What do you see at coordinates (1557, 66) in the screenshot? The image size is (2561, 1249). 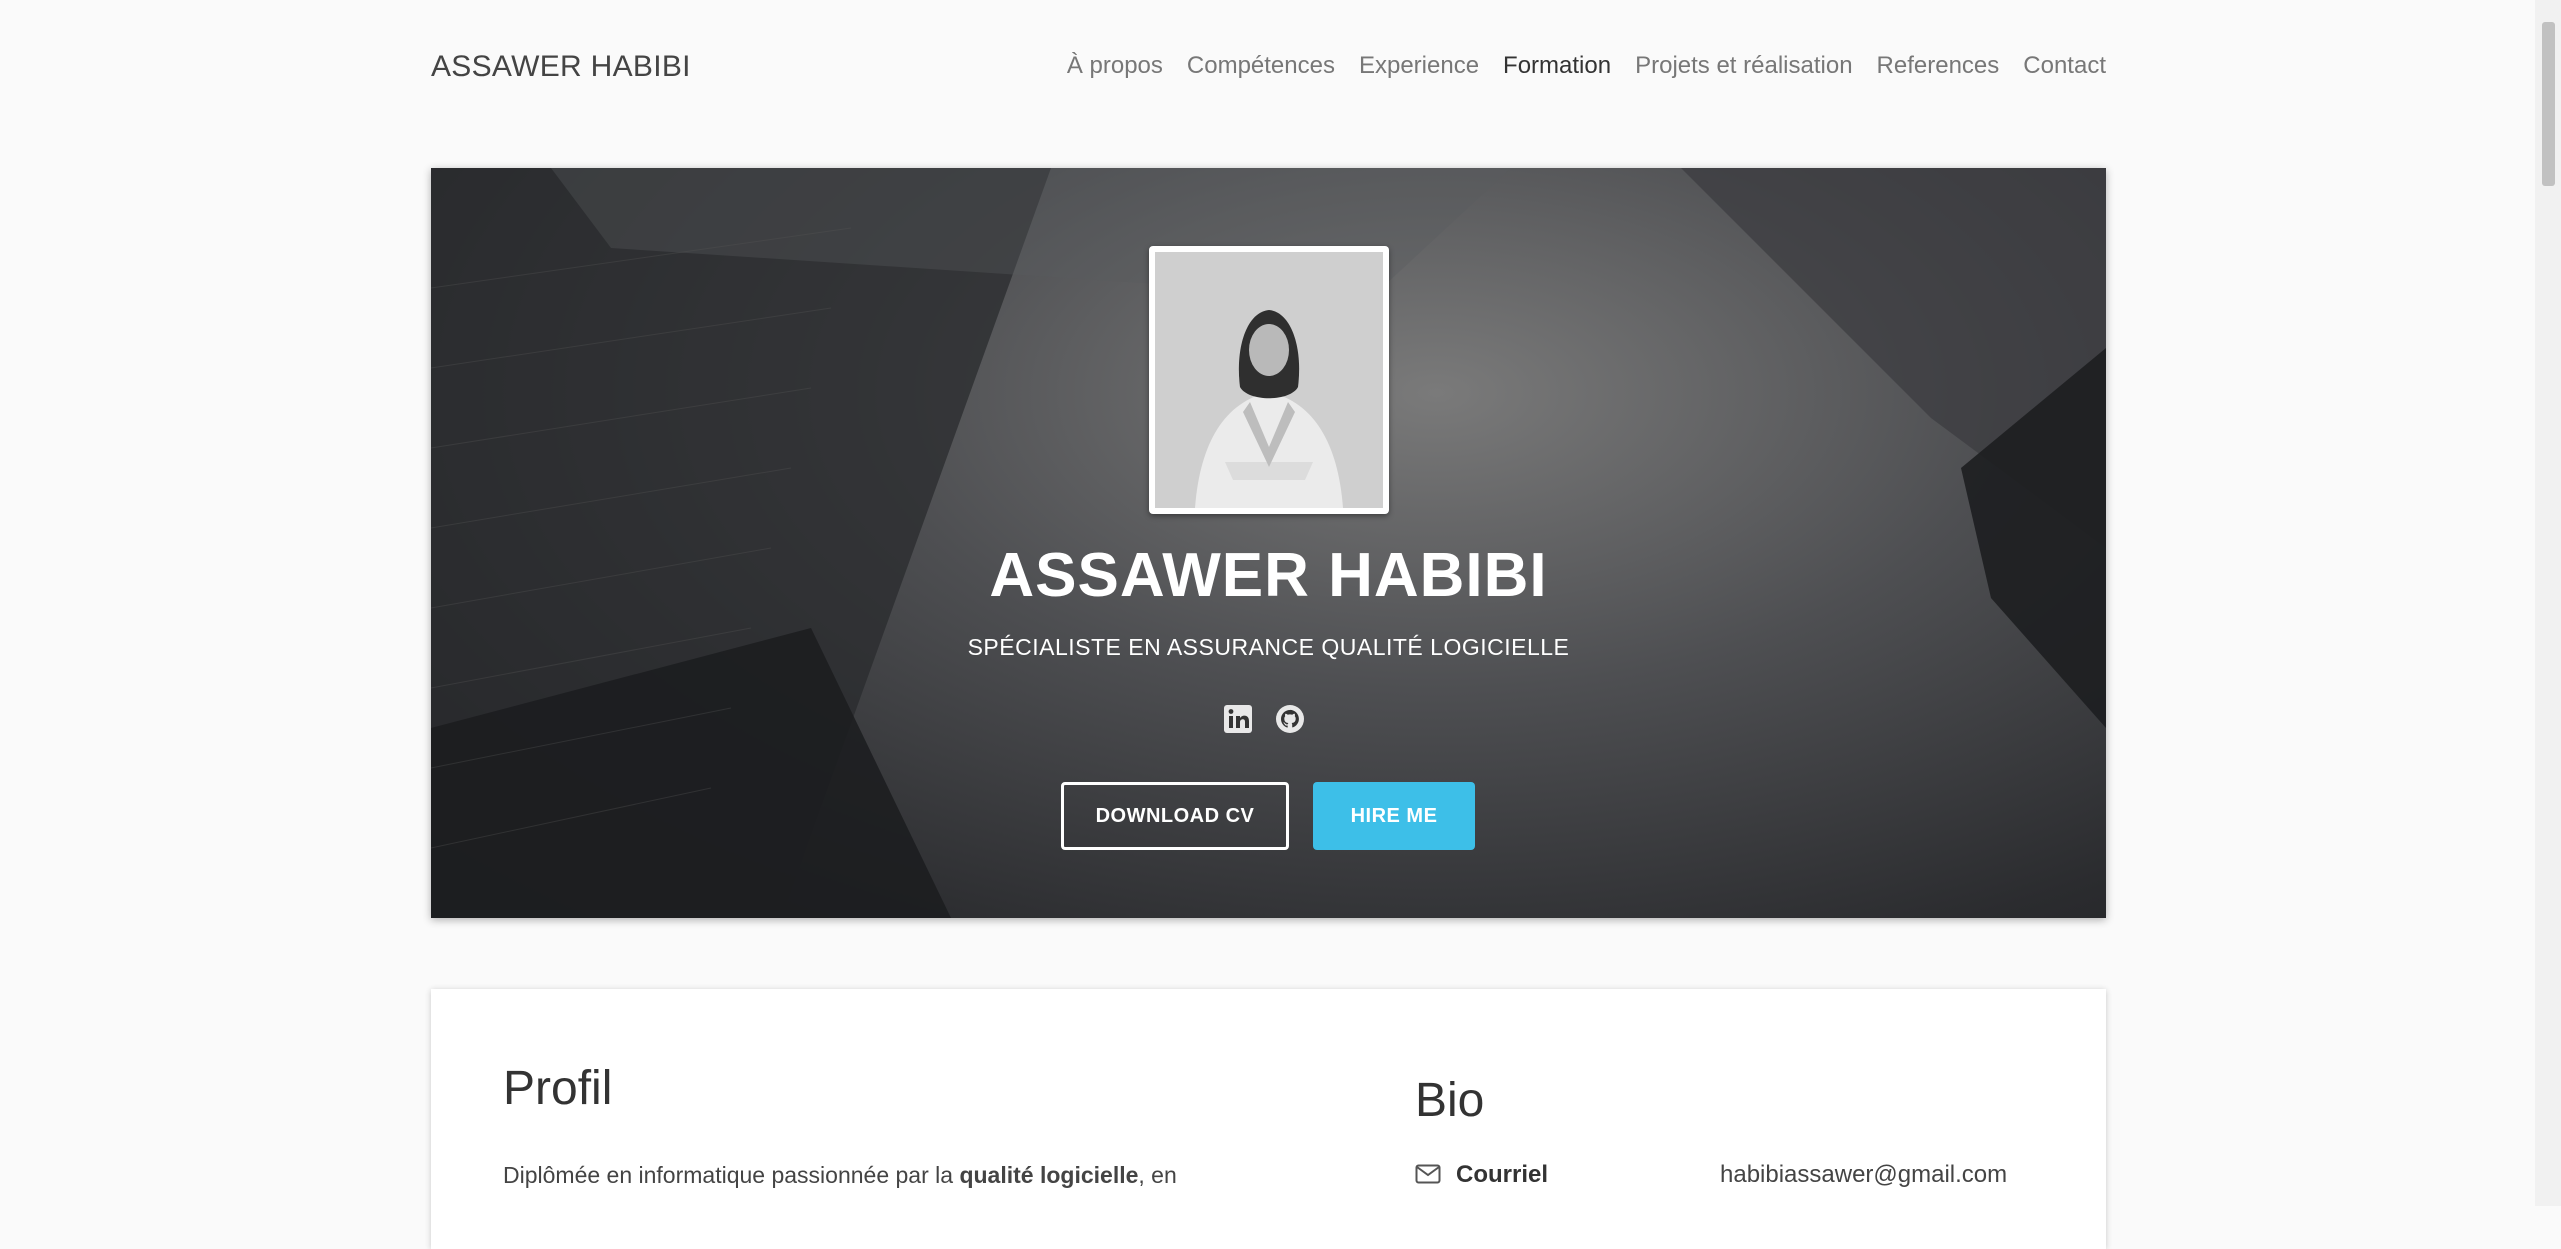 I see `nav-link-formation: Formation` at bounding box center [1557, 66].